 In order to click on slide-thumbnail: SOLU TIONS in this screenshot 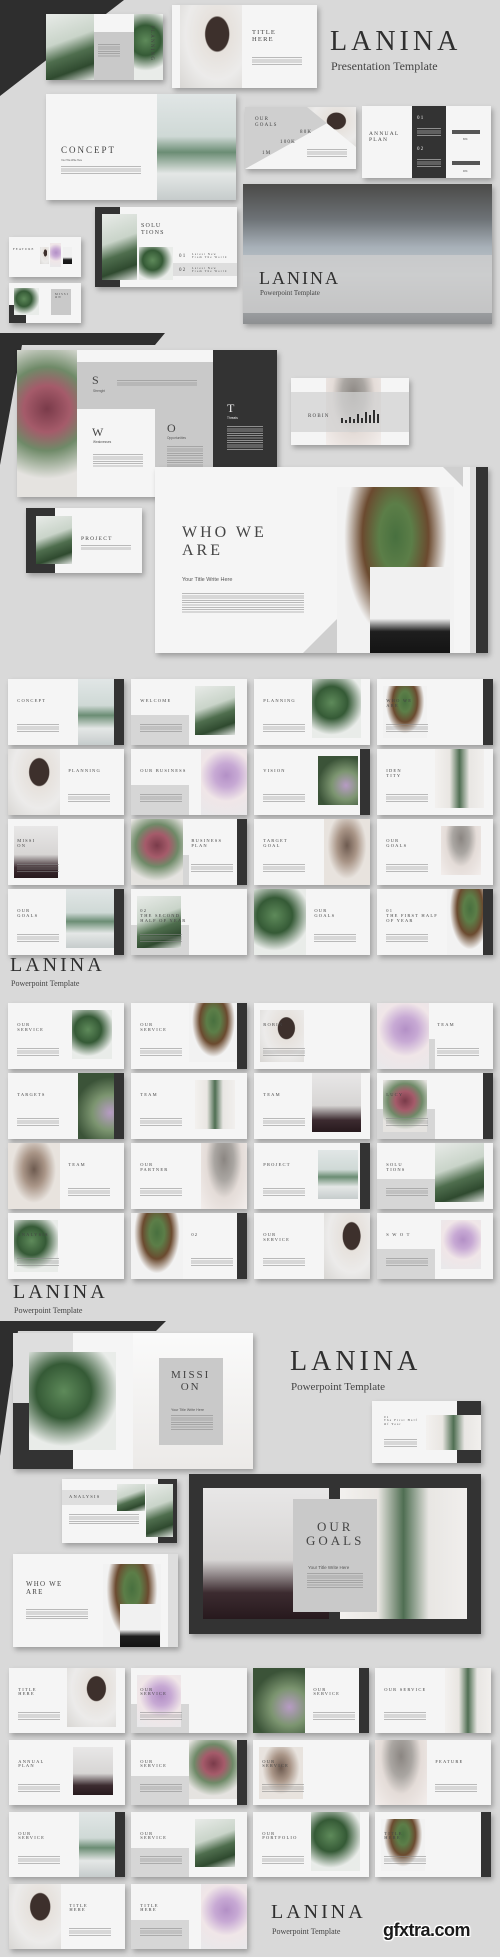, I will do `click(435, 1176)`.